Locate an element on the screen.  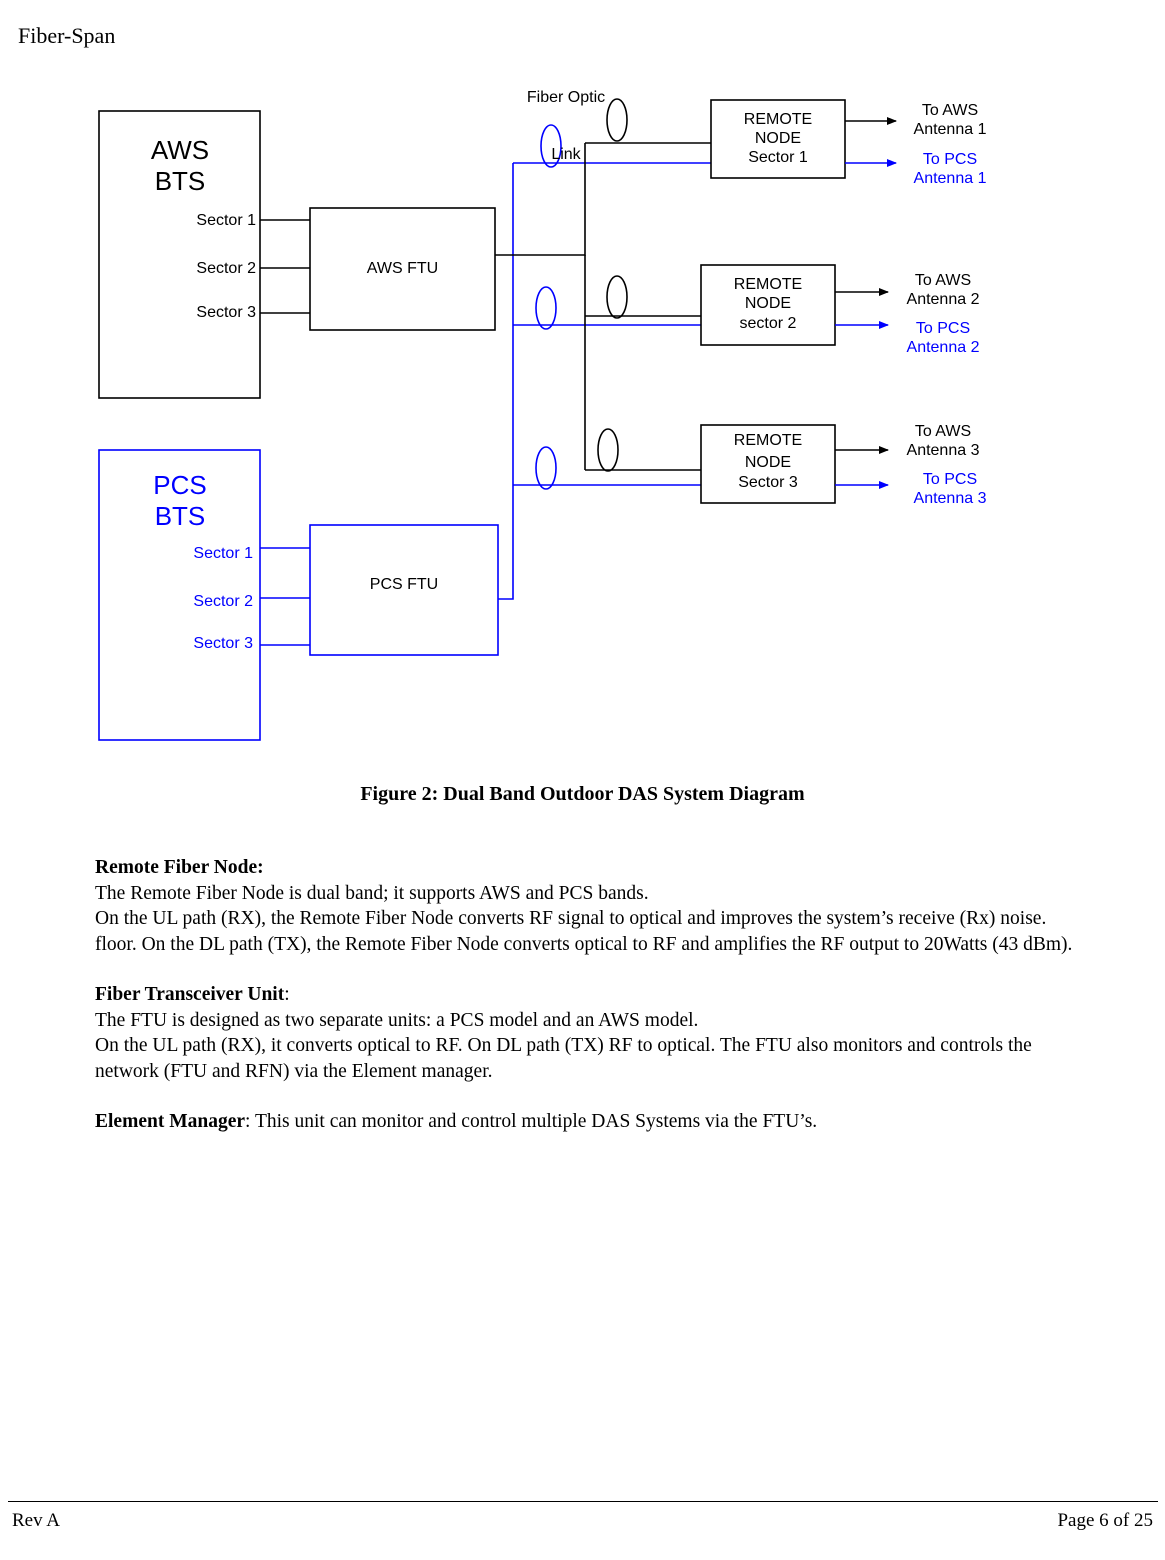
aws-bts-title-line2: BTS is located at coordinates (180, 181).